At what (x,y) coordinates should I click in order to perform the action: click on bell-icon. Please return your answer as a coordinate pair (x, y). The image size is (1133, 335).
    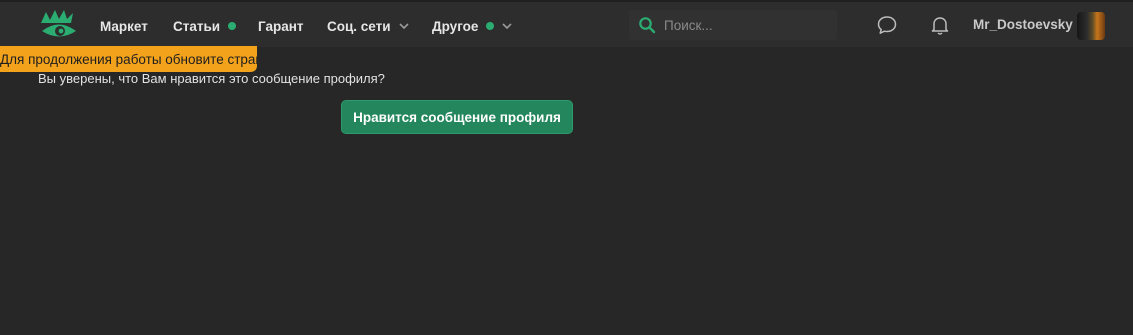
    Looking at the image, I should click on (940, 25).